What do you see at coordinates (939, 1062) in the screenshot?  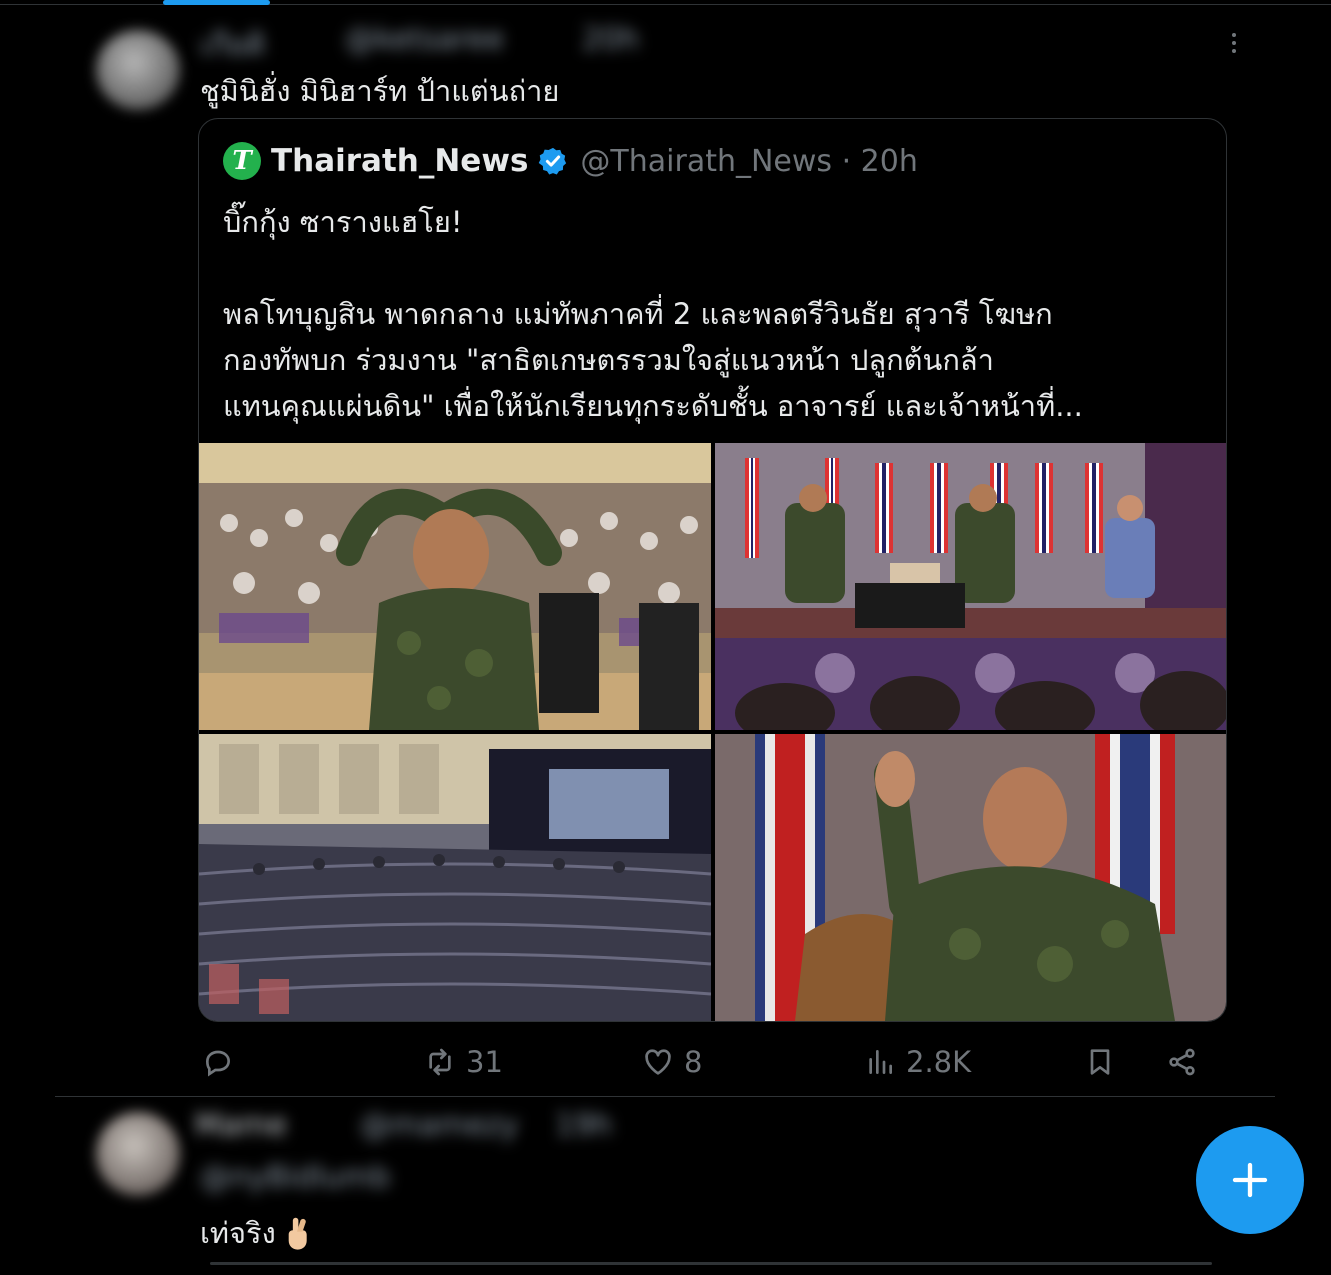 I see `views-count: 2.8K` at bounding box center [939, 1062].